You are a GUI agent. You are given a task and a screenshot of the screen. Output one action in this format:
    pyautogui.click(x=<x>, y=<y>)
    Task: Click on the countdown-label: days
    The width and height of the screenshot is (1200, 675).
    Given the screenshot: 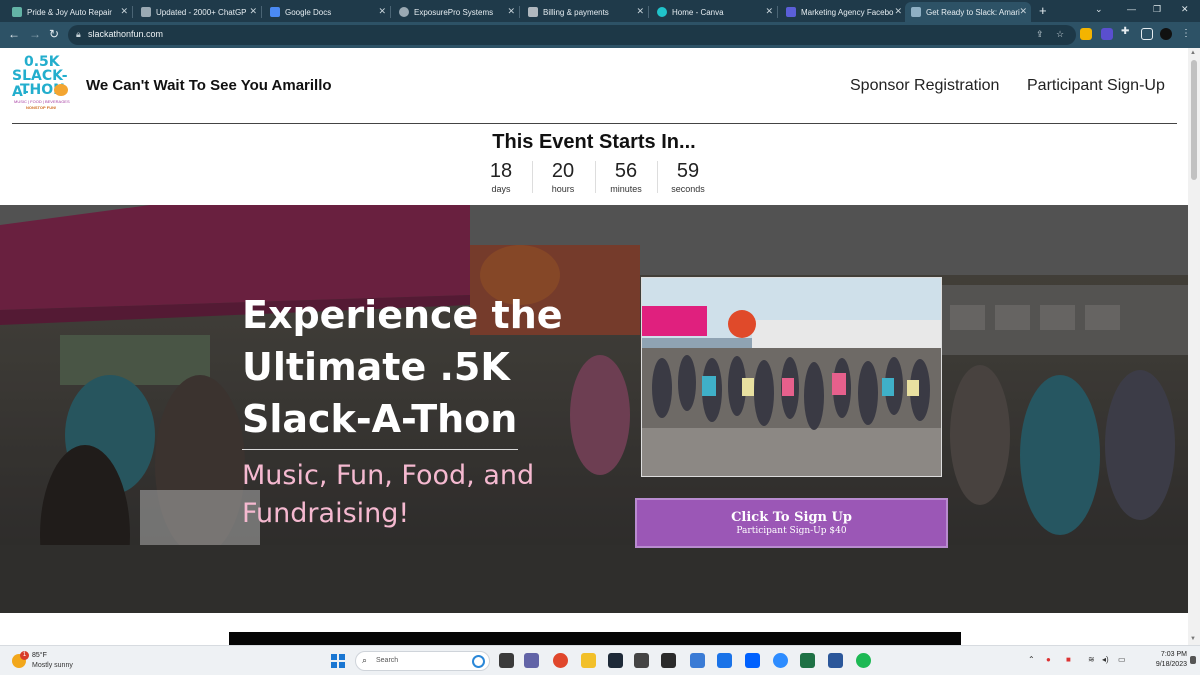 What is the action you would take?
    pyautogui.click(x=501, y=189)
    